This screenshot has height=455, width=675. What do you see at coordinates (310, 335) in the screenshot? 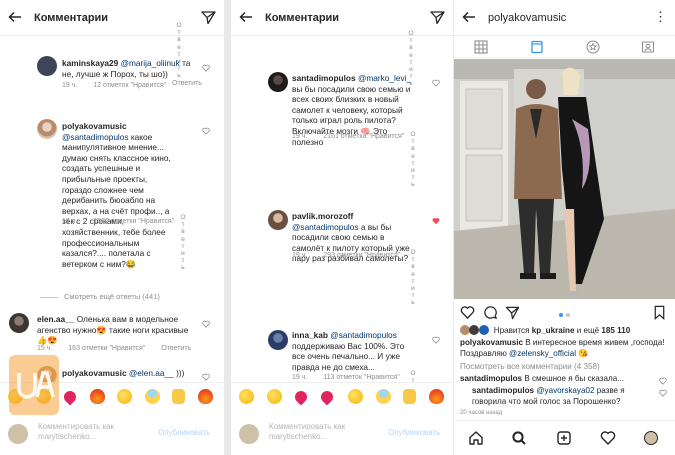
I see `comment-username: inna_kab` at bounding box center [310, 335].